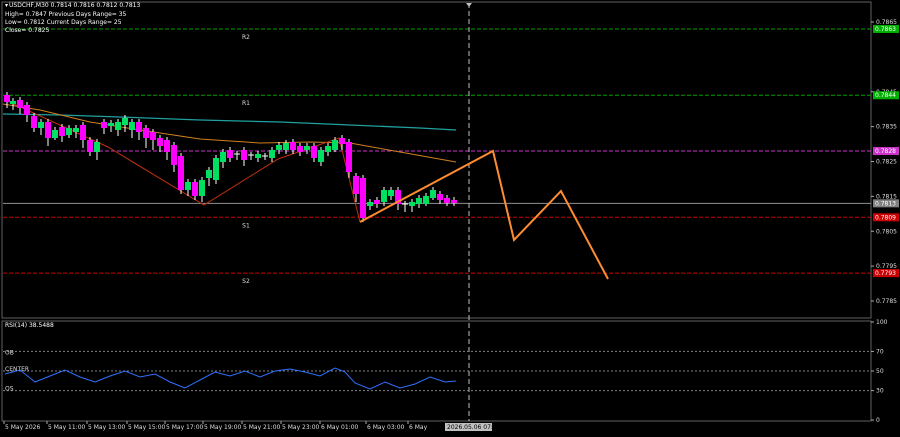  I want to click on price-tag-label: 0.7844, so click(885, 95).